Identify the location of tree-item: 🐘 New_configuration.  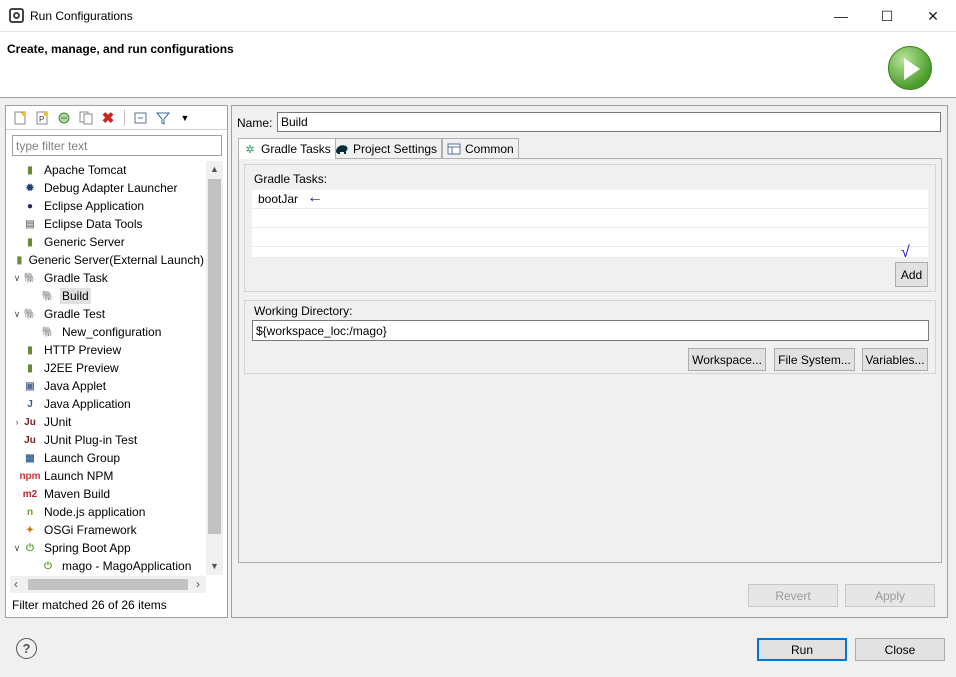
(106, 332).